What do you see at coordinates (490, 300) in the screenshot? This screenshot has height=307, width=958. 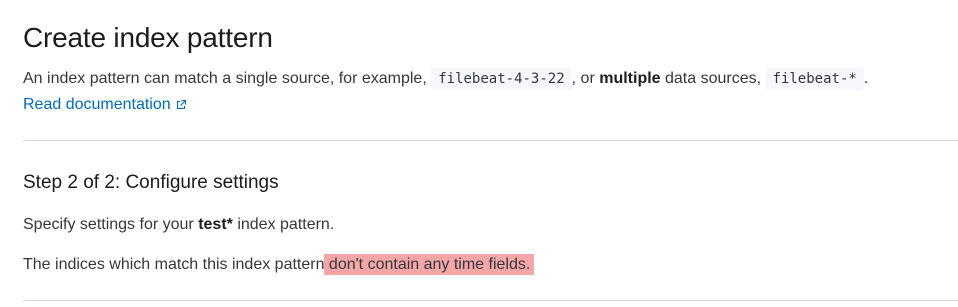 I see `footer-divider` at bounding box center [490, 300].